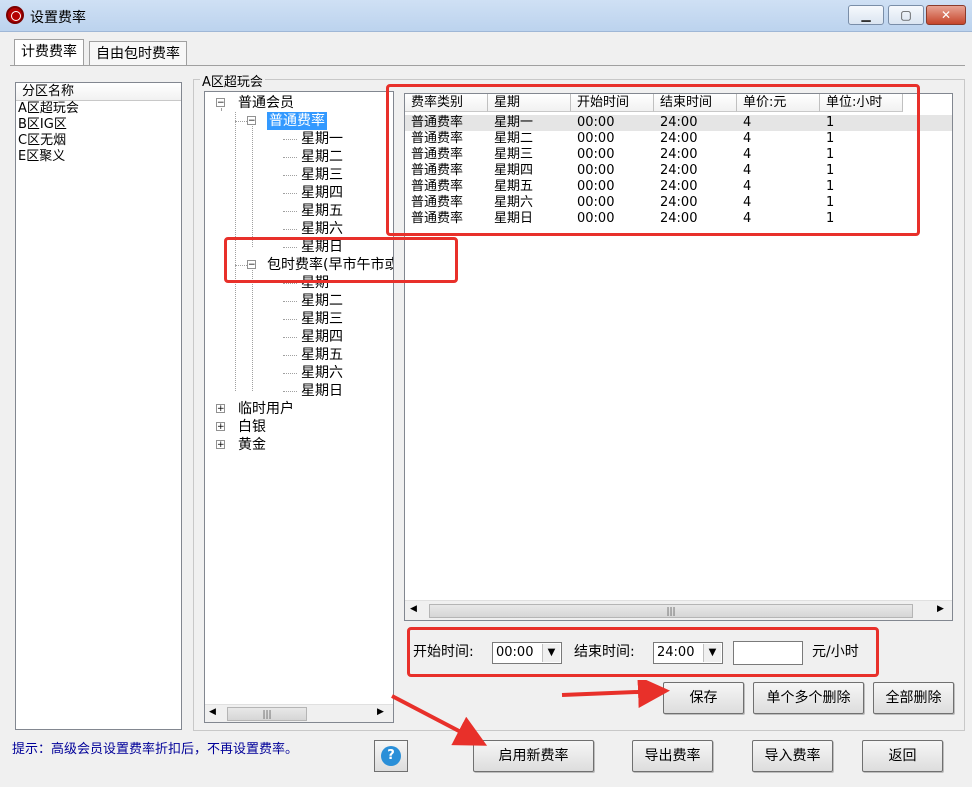  I want to click on zone-list: 分区名称 A区超玩会 B区IG区 C区无烟 E区聚义, so click(98, 406).